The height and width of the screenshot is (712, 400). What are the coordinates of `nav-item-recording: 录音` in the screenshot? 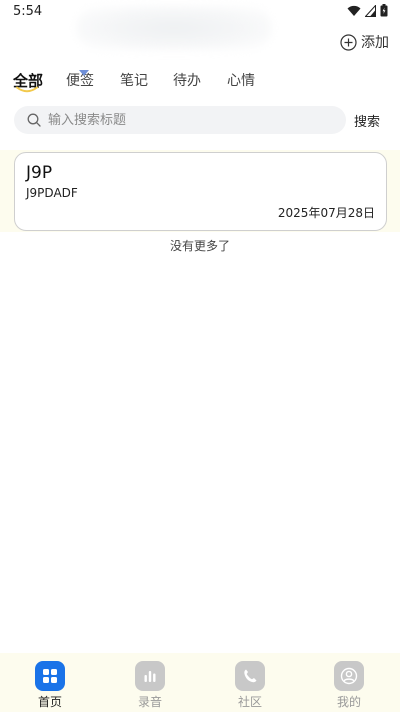 It's located at (150, 685).